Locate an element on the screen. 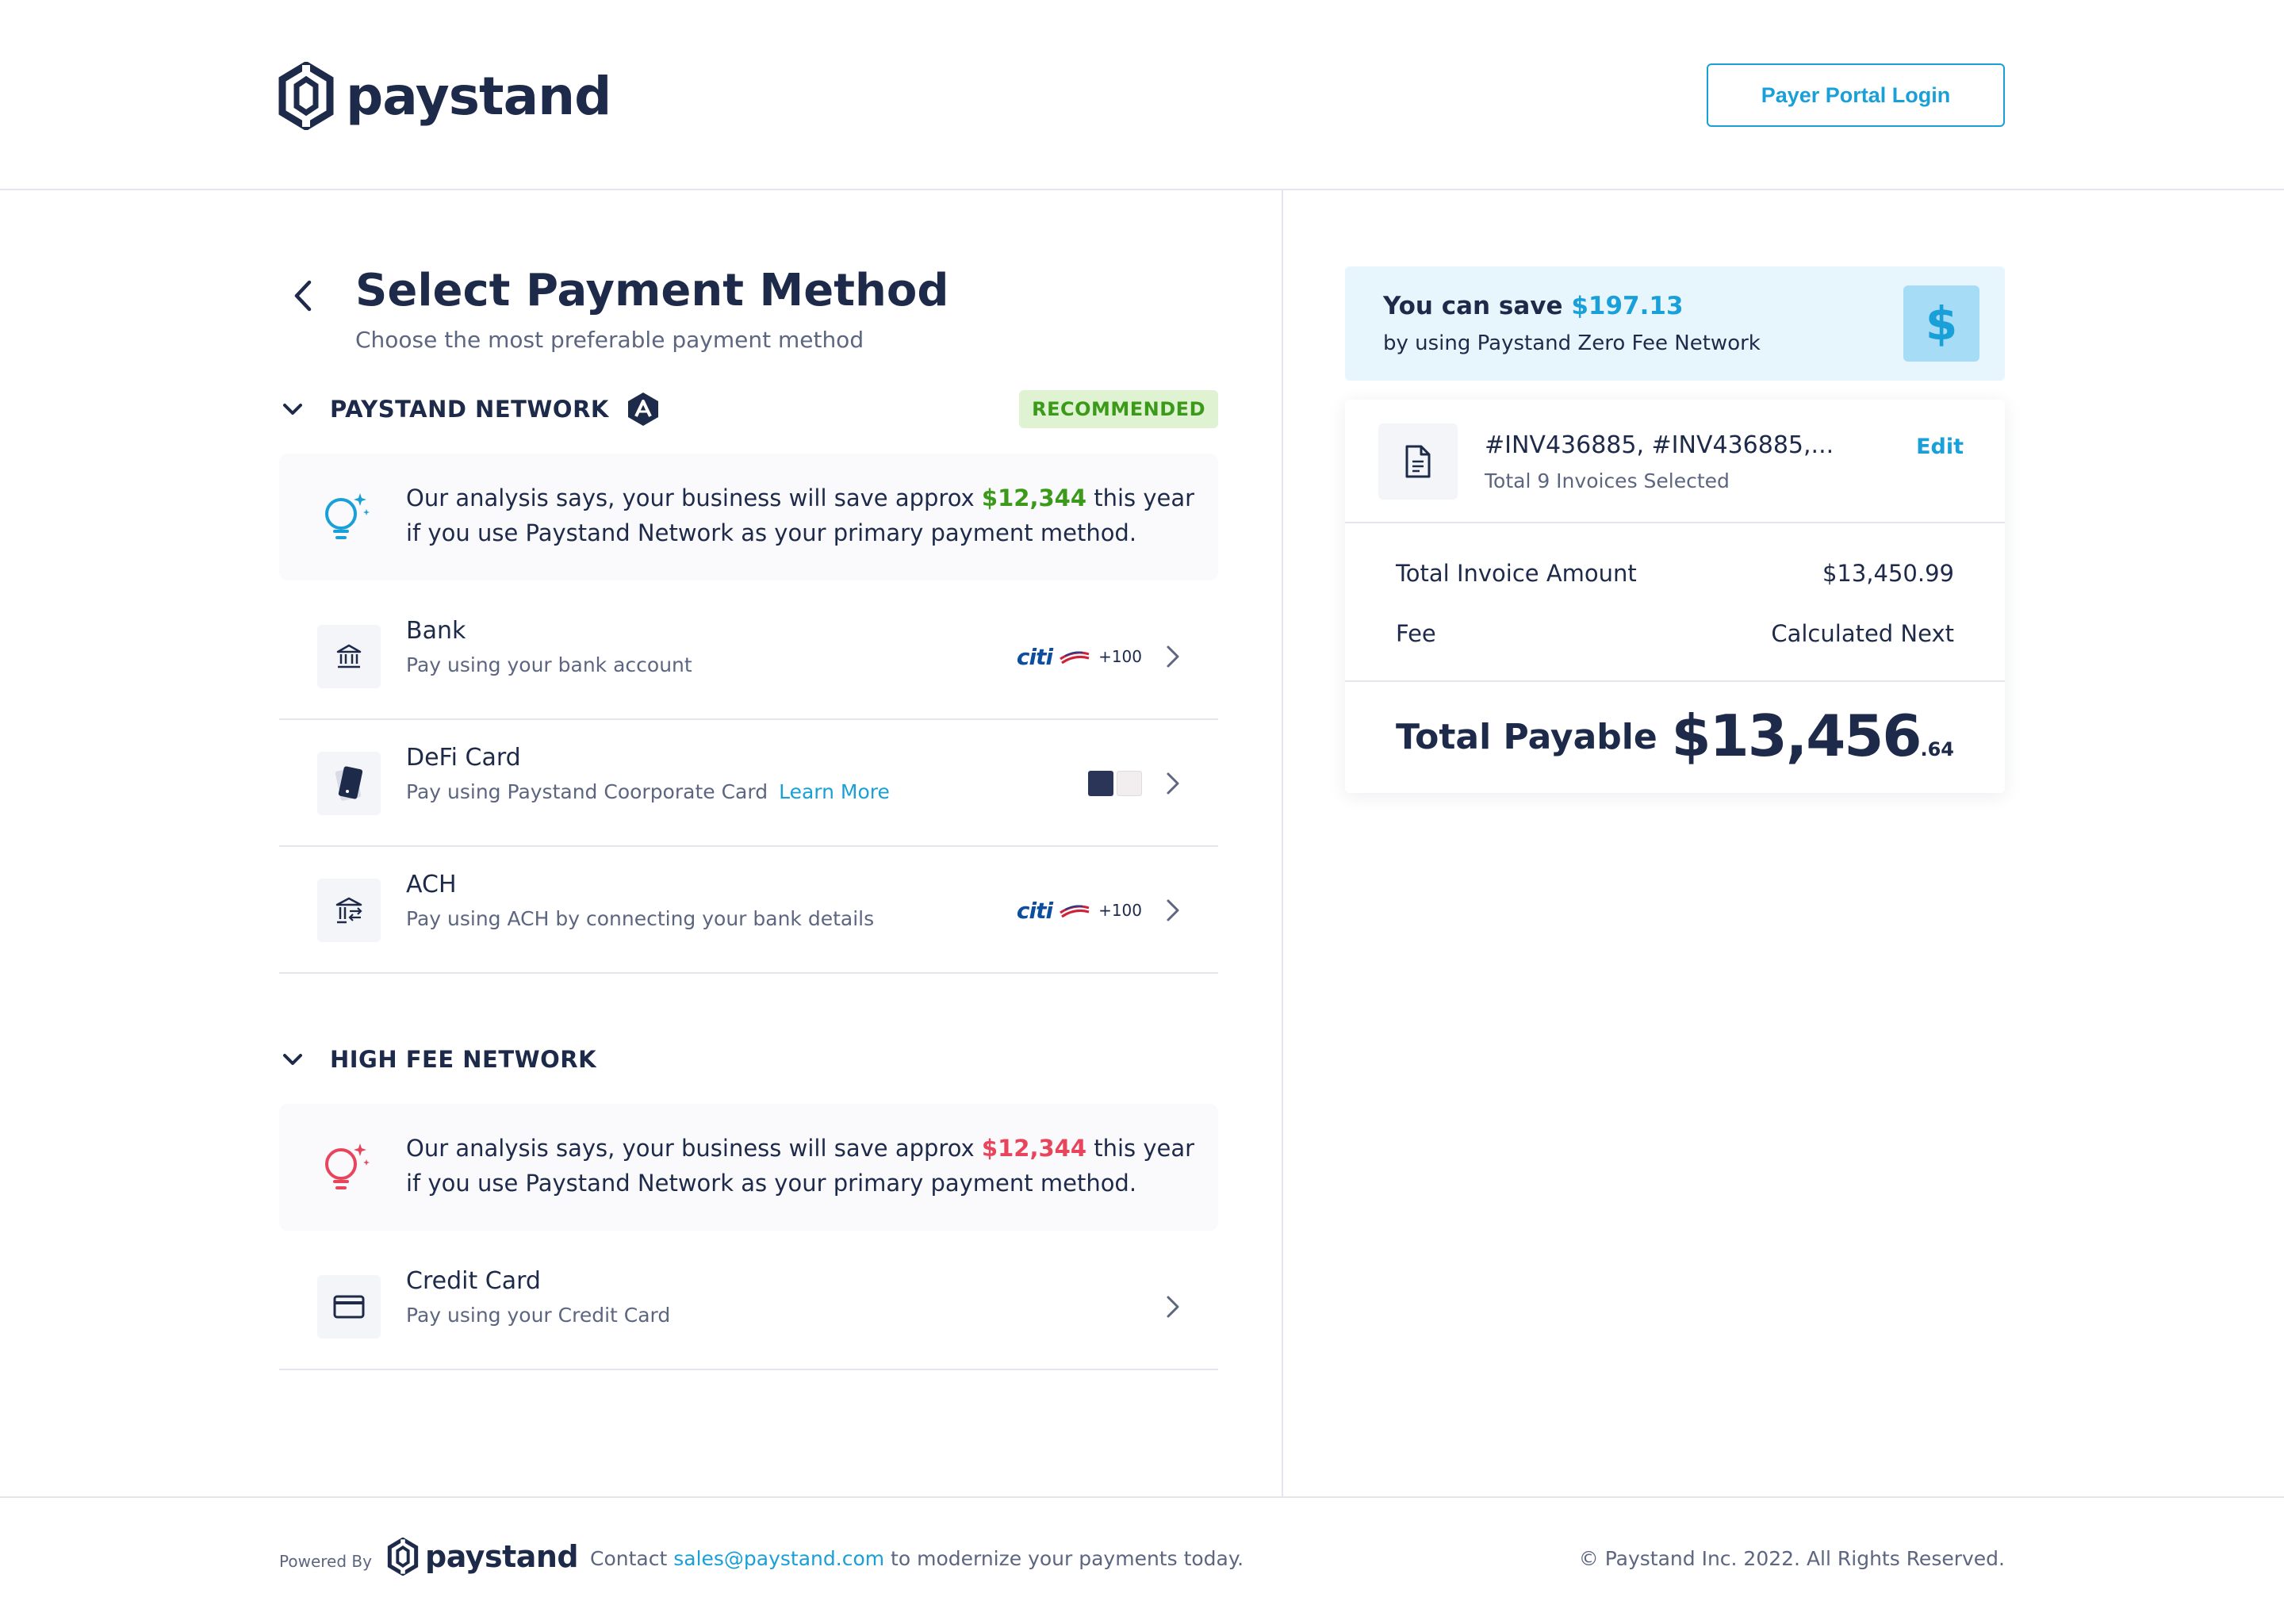 The image size is (2284, 1624). total-invoice-label: Total Invoice Amount is located at coordinates (1516, 573).